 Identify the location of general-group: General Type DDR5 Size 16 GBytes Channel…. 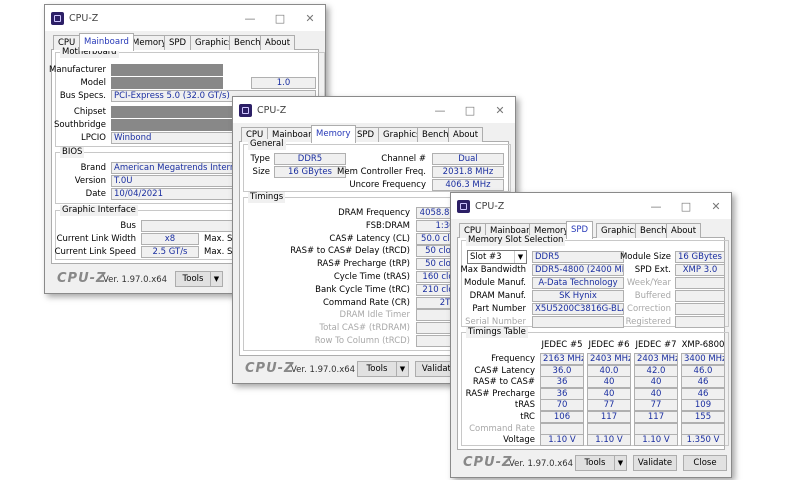
(377, 165).